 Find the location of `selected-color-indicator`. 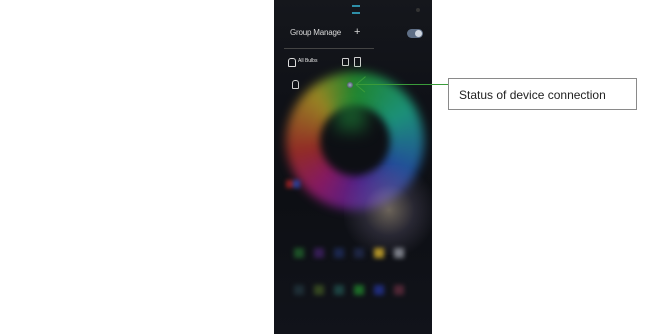

selected-color-indicator is located at coordinates (351, 115).